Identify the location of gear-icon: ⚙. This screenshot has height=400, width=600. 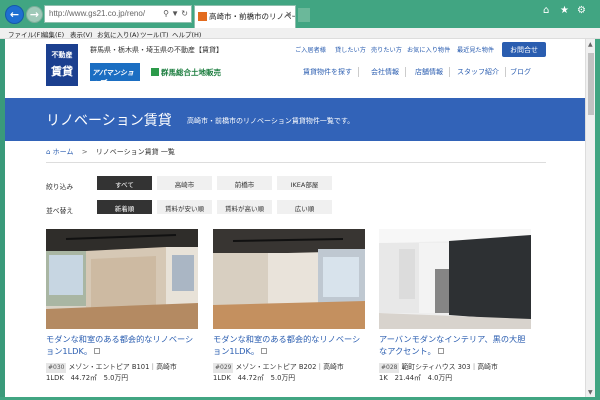
(581, 10).